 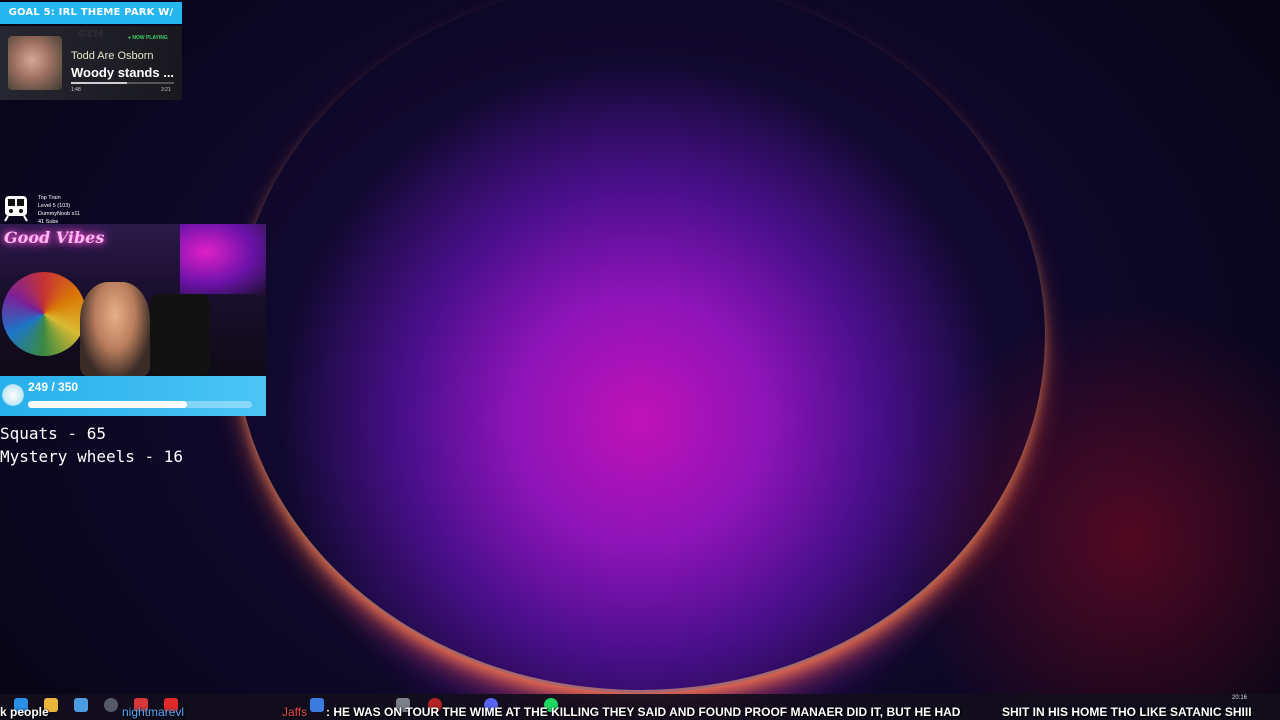 I want to click on now-playing-duration: 3:21, so click(x=166, y=90).